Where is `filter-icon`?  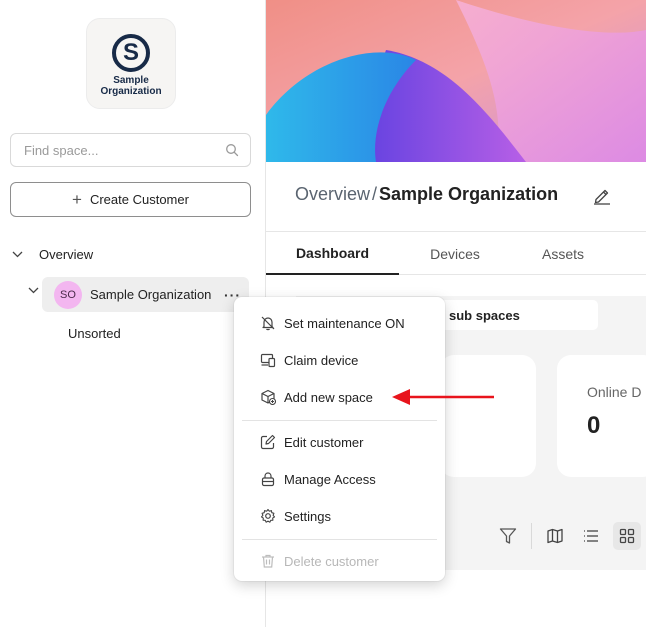 filter-icon is located at coordinates (508, 536).